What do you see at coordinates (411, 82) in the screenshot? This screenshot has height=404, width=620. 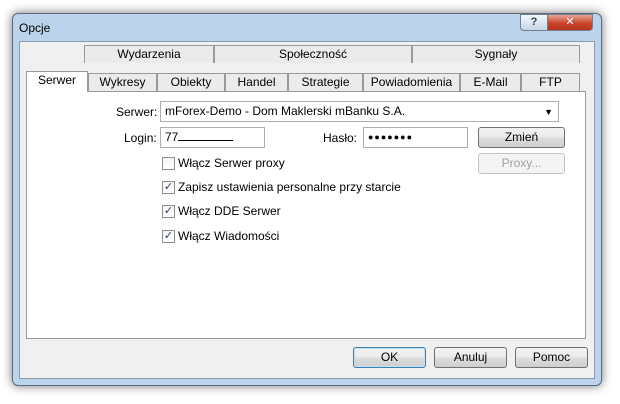 I see `tab-powiadomienia: Powiadomienia` at bounding box center [411, 82].